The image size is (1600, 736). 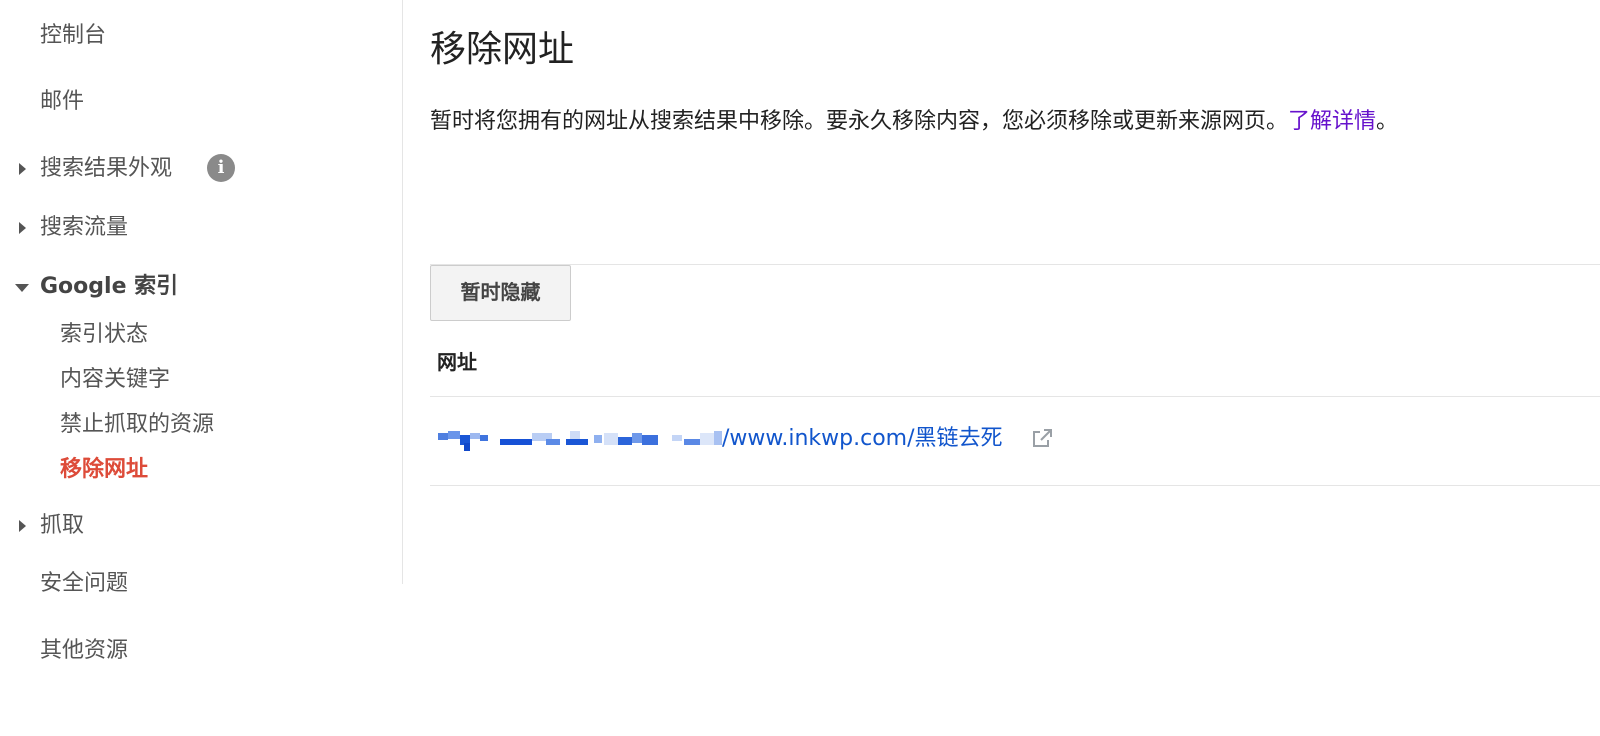 I want to click on description-end: 。, so click(x=1387, y=121).